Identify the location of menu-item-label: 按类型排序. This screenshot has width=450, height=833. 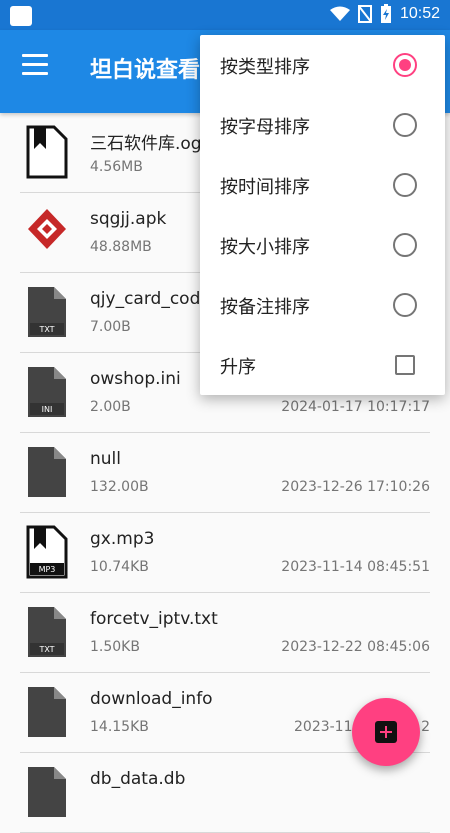
(265, 67).